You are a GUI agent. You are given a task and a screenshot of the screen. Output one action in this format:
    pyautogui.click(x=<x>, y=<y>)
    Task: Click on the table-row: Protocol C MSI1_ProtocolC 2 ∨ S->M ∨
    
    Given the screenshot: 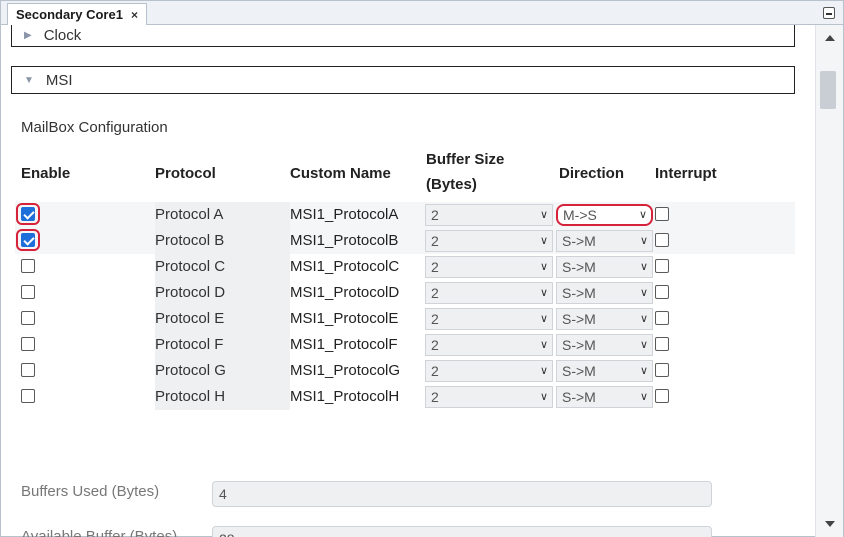 What is the action you would take?
    pyautogui.click(x=405, y=267)
    